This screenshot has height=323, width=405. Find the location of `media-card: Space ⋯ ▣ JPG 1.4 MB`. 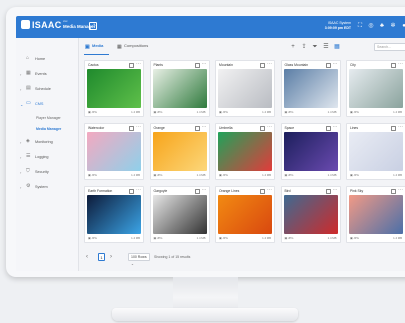

media-card: Space ⋯ ▣ JPG 1.4 MB is located at coordinates (310, 151).